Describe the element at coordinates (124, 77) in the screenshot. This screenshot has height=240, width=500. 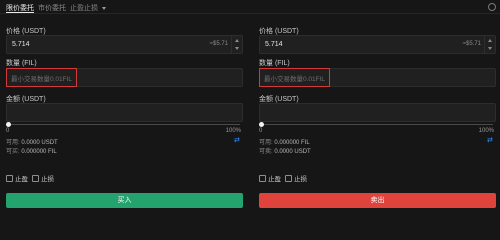
I see `buy-qty-input: 最小交易数量0.01FIL` at that location.